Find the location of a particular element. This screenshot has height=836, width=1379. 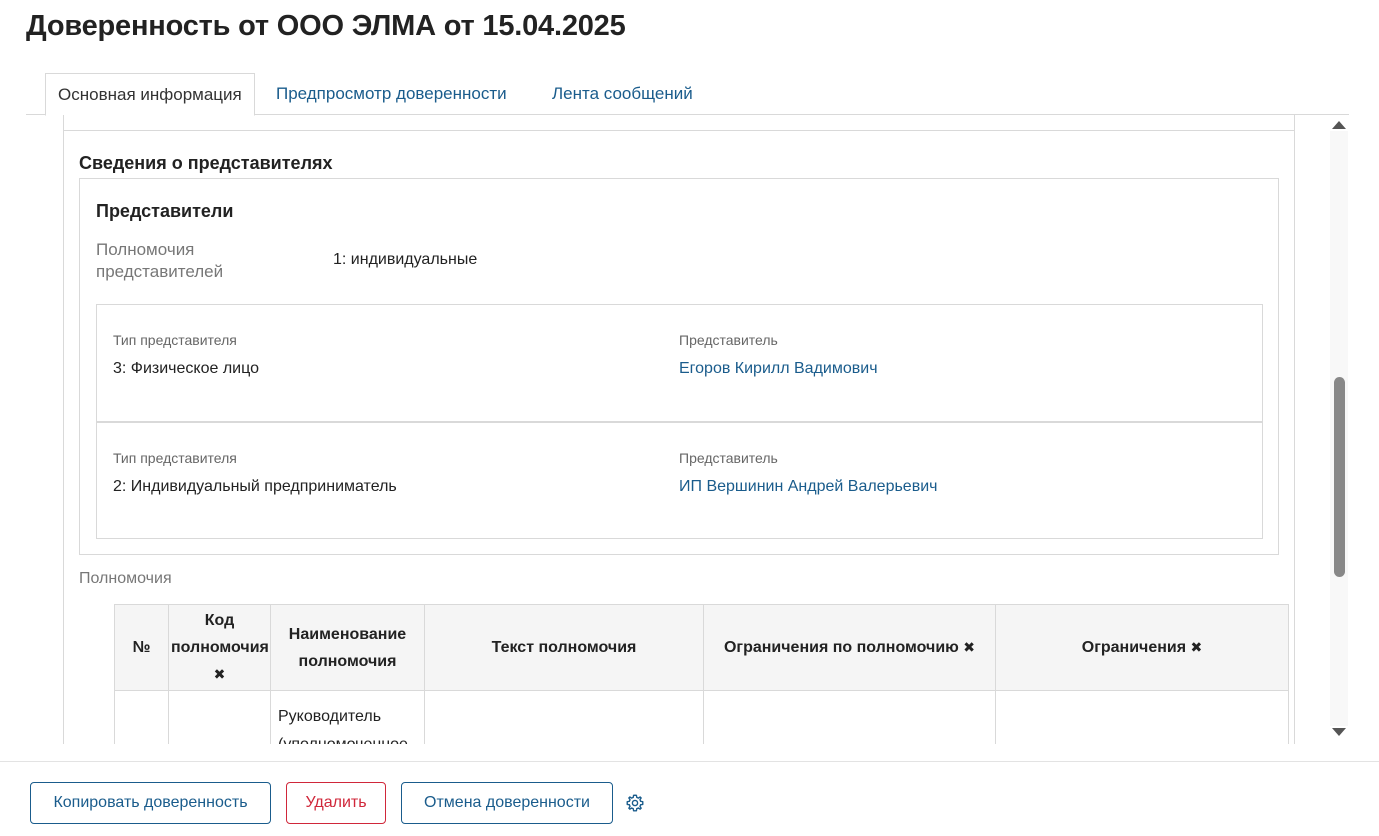

scroll-down-arrow-icon is located at coordinates (1339, 732).